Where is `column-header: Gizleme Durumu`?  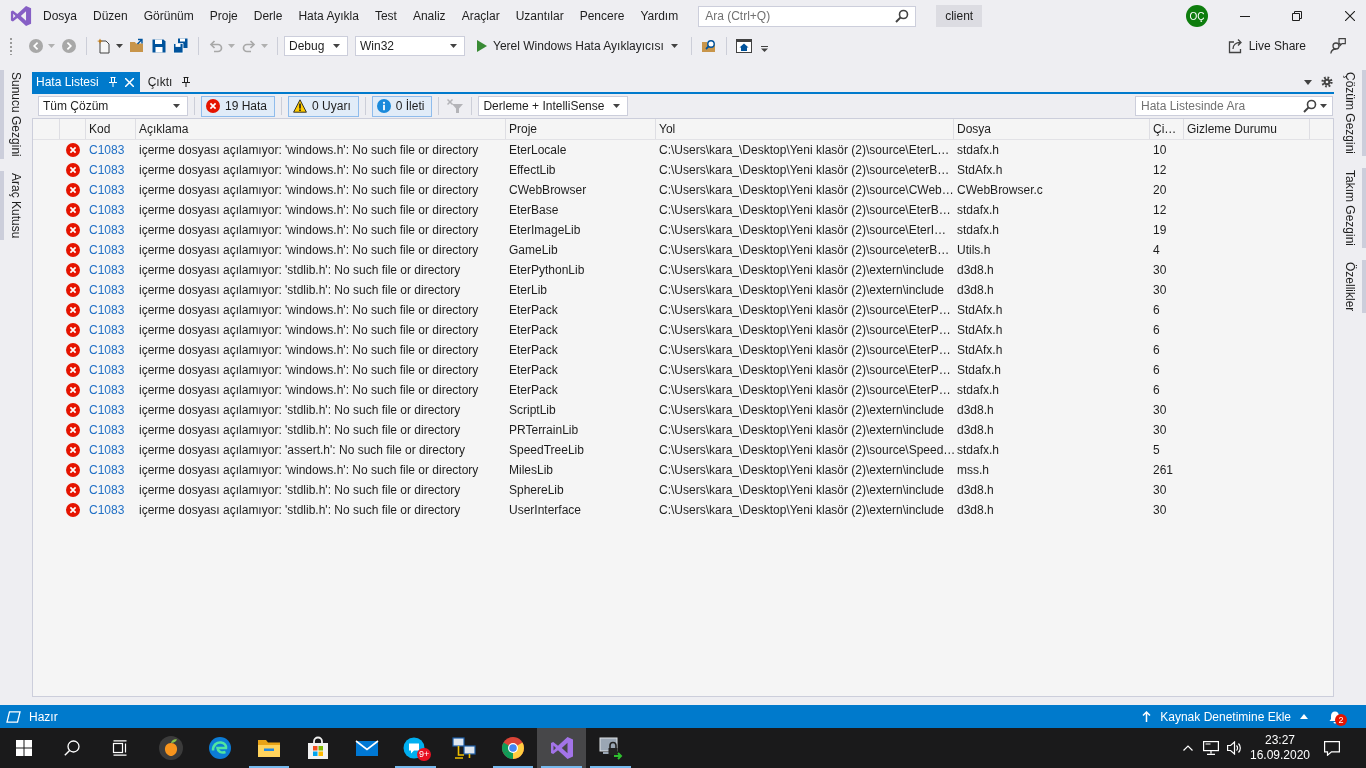
column-header: Gizleme Durumu is located at coordinates (1247, 129).